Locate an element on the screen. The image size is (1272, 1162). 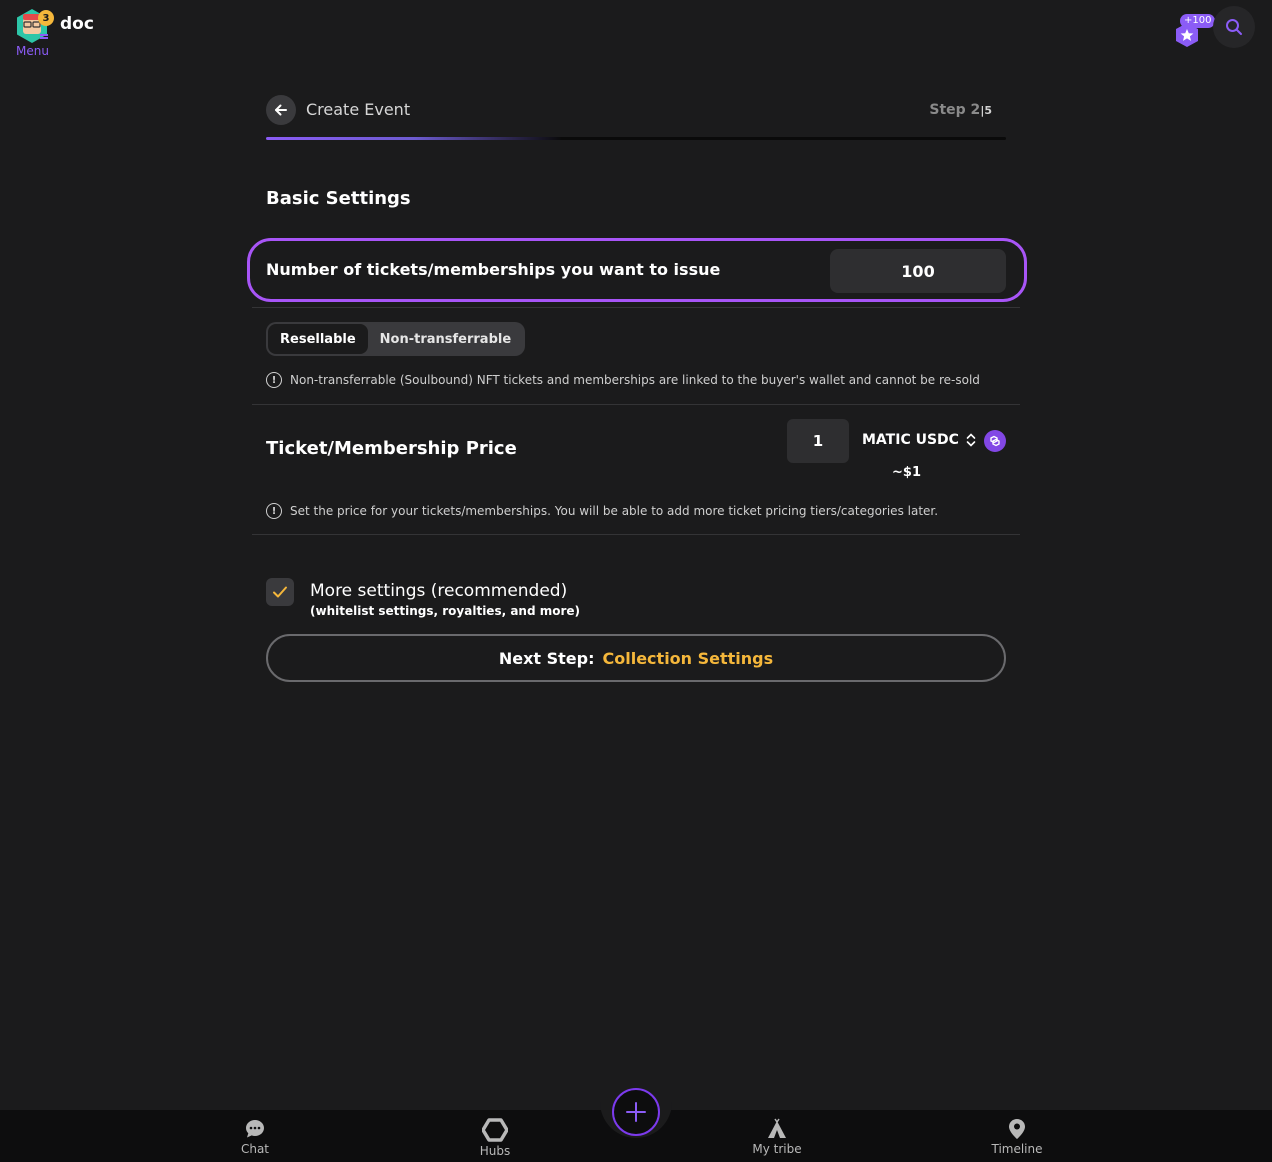
price-approx-usd: ~$1 is located at coordinates (906, 472).